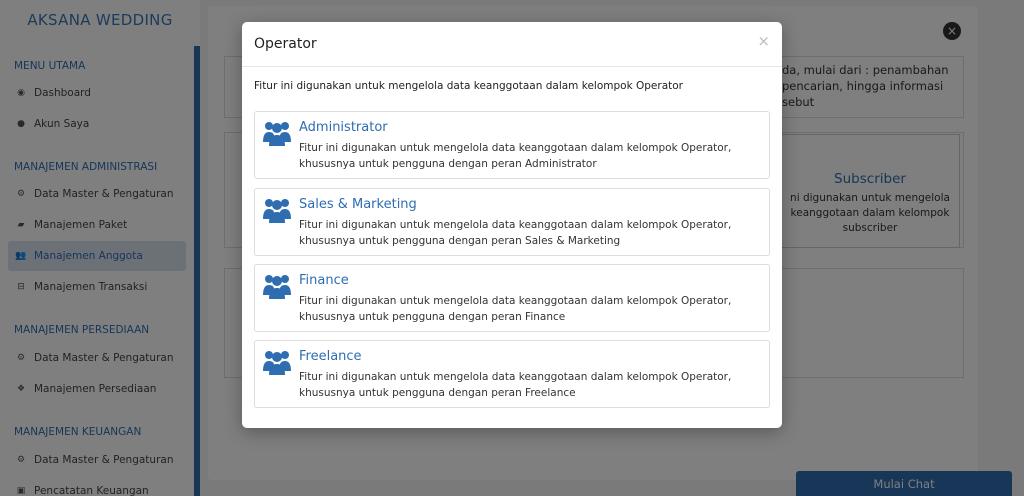  I want to click on modal-header: Operator ×, so click(512, 44).